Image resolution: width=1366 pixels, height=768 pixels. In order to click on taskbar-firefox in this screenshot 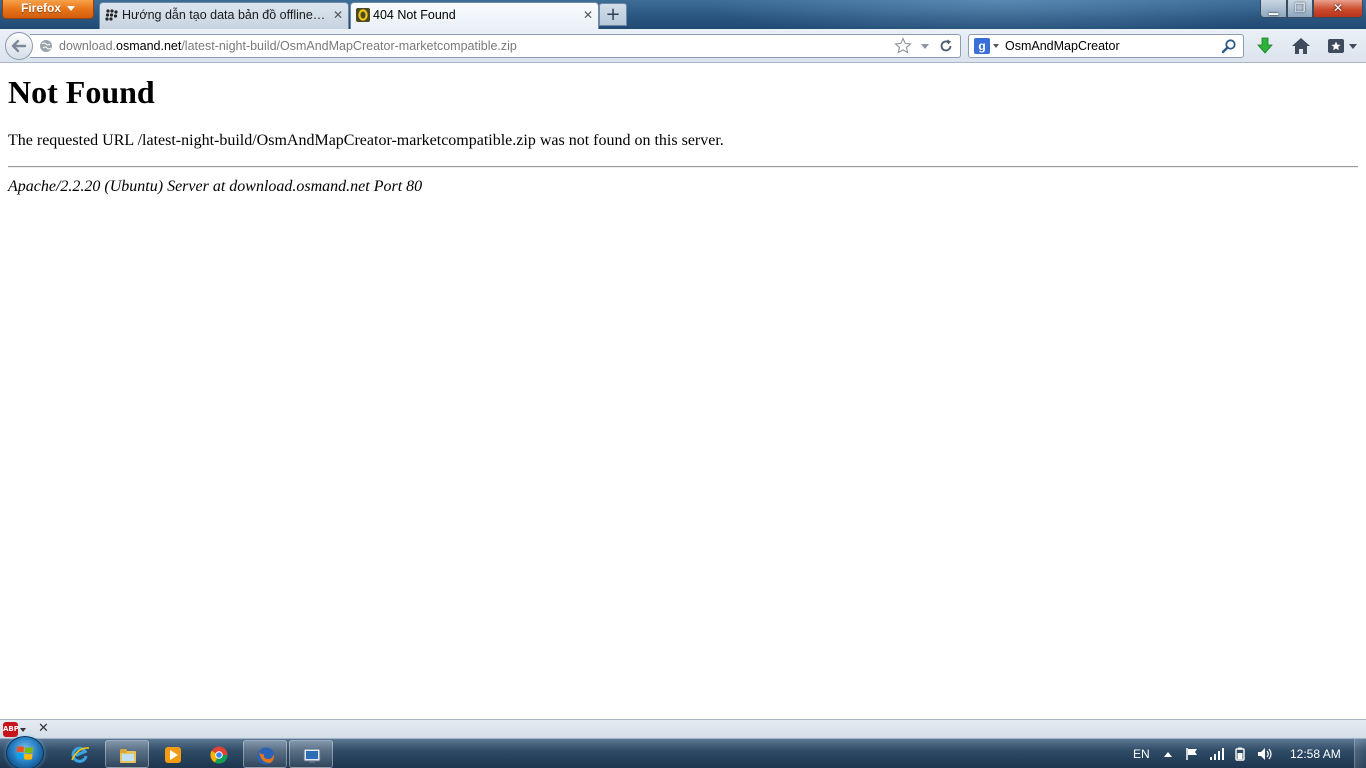, I will do `click(265, 754)`.